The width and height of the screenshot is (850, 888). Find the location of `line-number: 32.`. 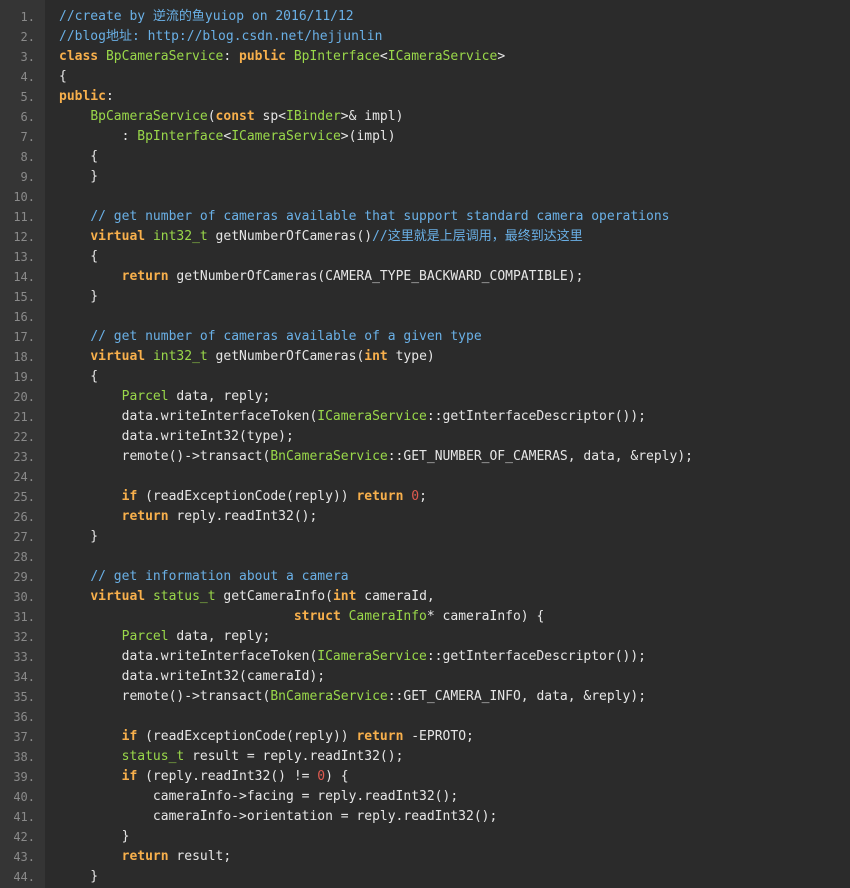

line-number: 32. is located at coordinates (24, 637).